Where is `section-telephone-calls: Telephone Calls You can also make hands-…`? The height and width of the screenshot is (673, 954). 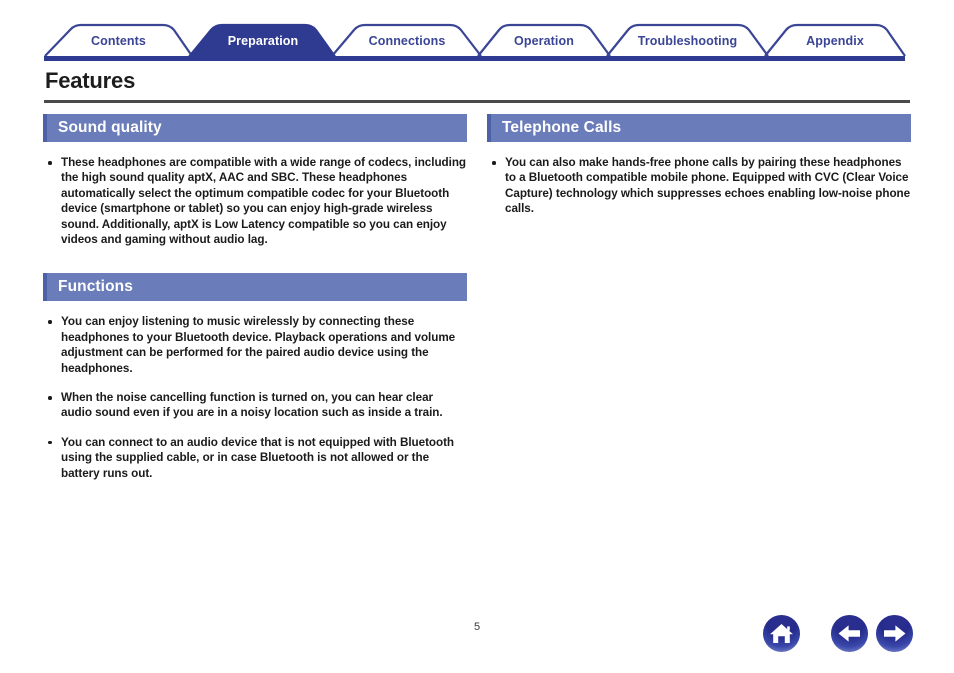
section-telephone-calls: Telephone Calls You can also make hands-… is located at coordinates (699, 165).